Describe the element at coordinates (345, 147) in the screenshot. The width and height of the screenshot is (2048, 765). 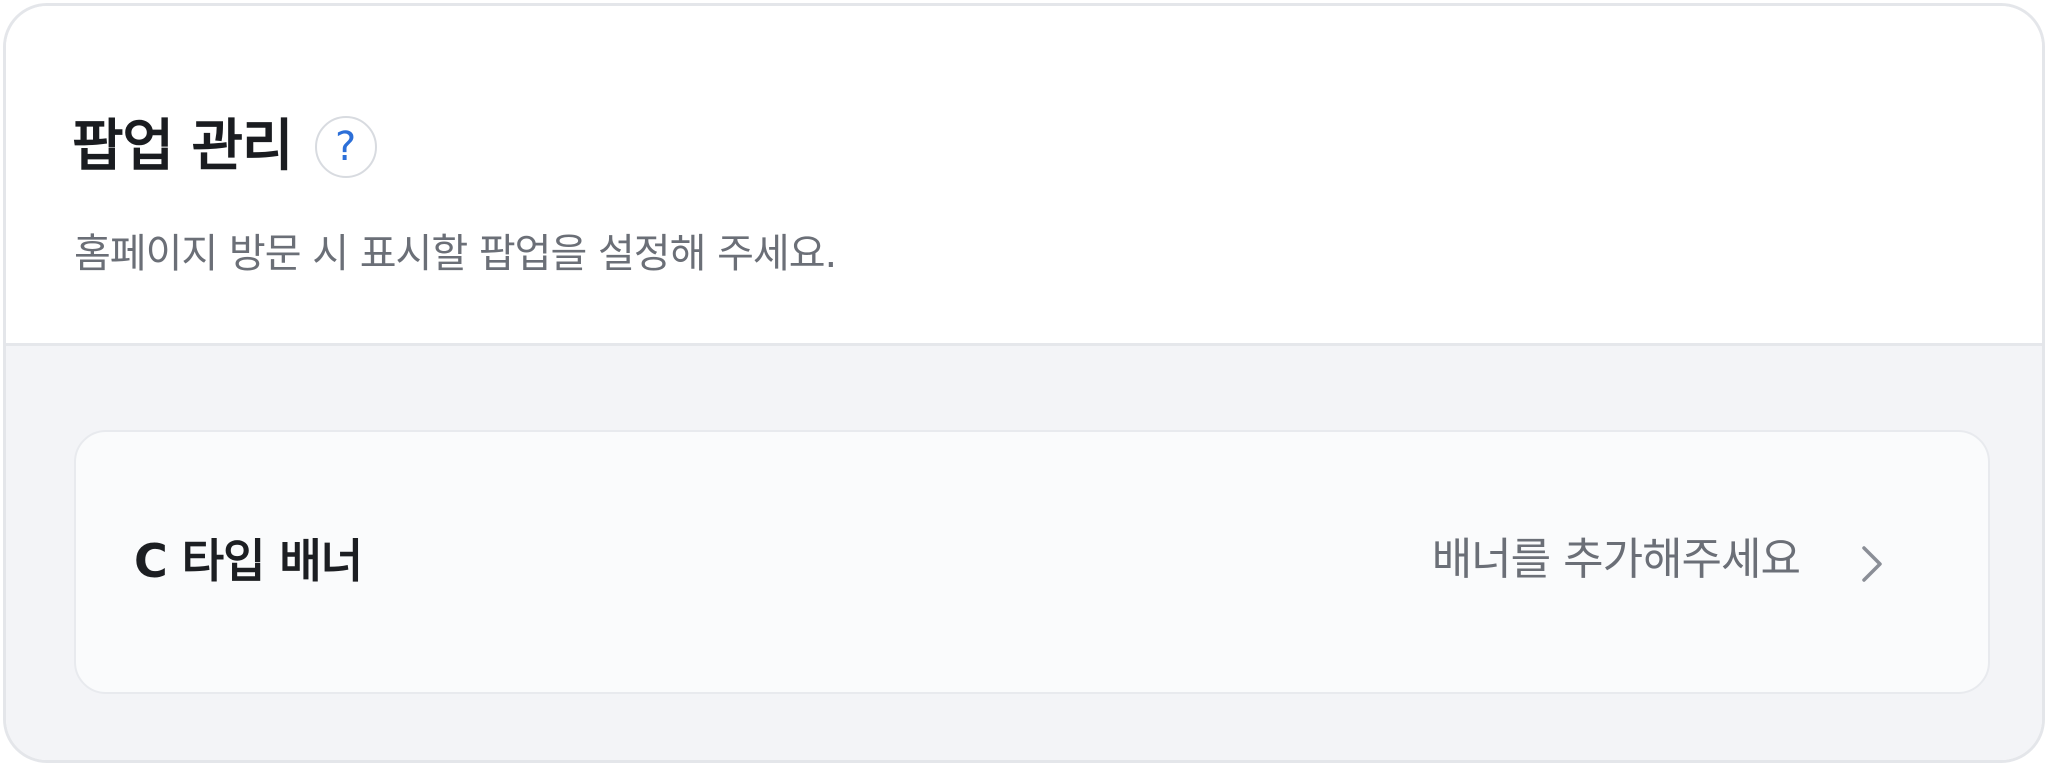
I see `help-icon: ?` at that location.